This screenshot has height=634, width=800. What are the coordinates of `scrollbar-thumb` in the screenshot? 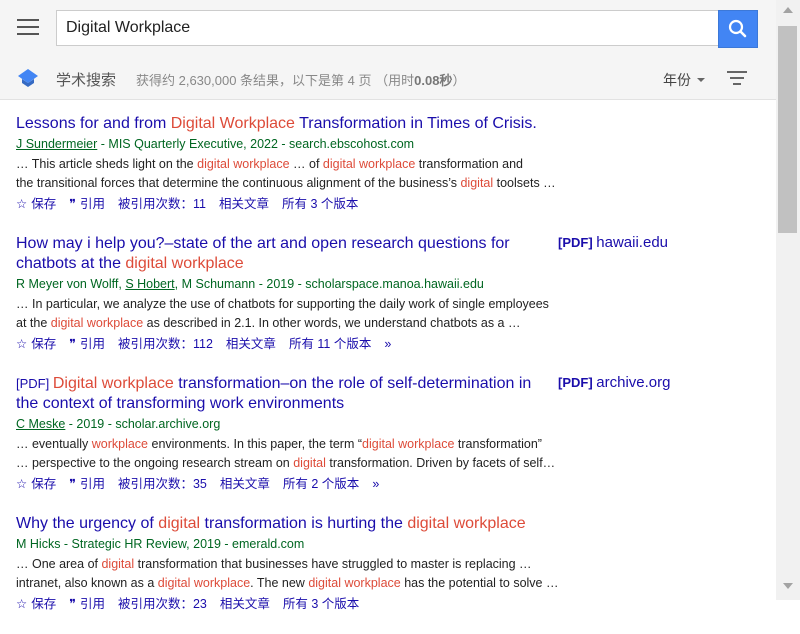 It's located at (787, 129).